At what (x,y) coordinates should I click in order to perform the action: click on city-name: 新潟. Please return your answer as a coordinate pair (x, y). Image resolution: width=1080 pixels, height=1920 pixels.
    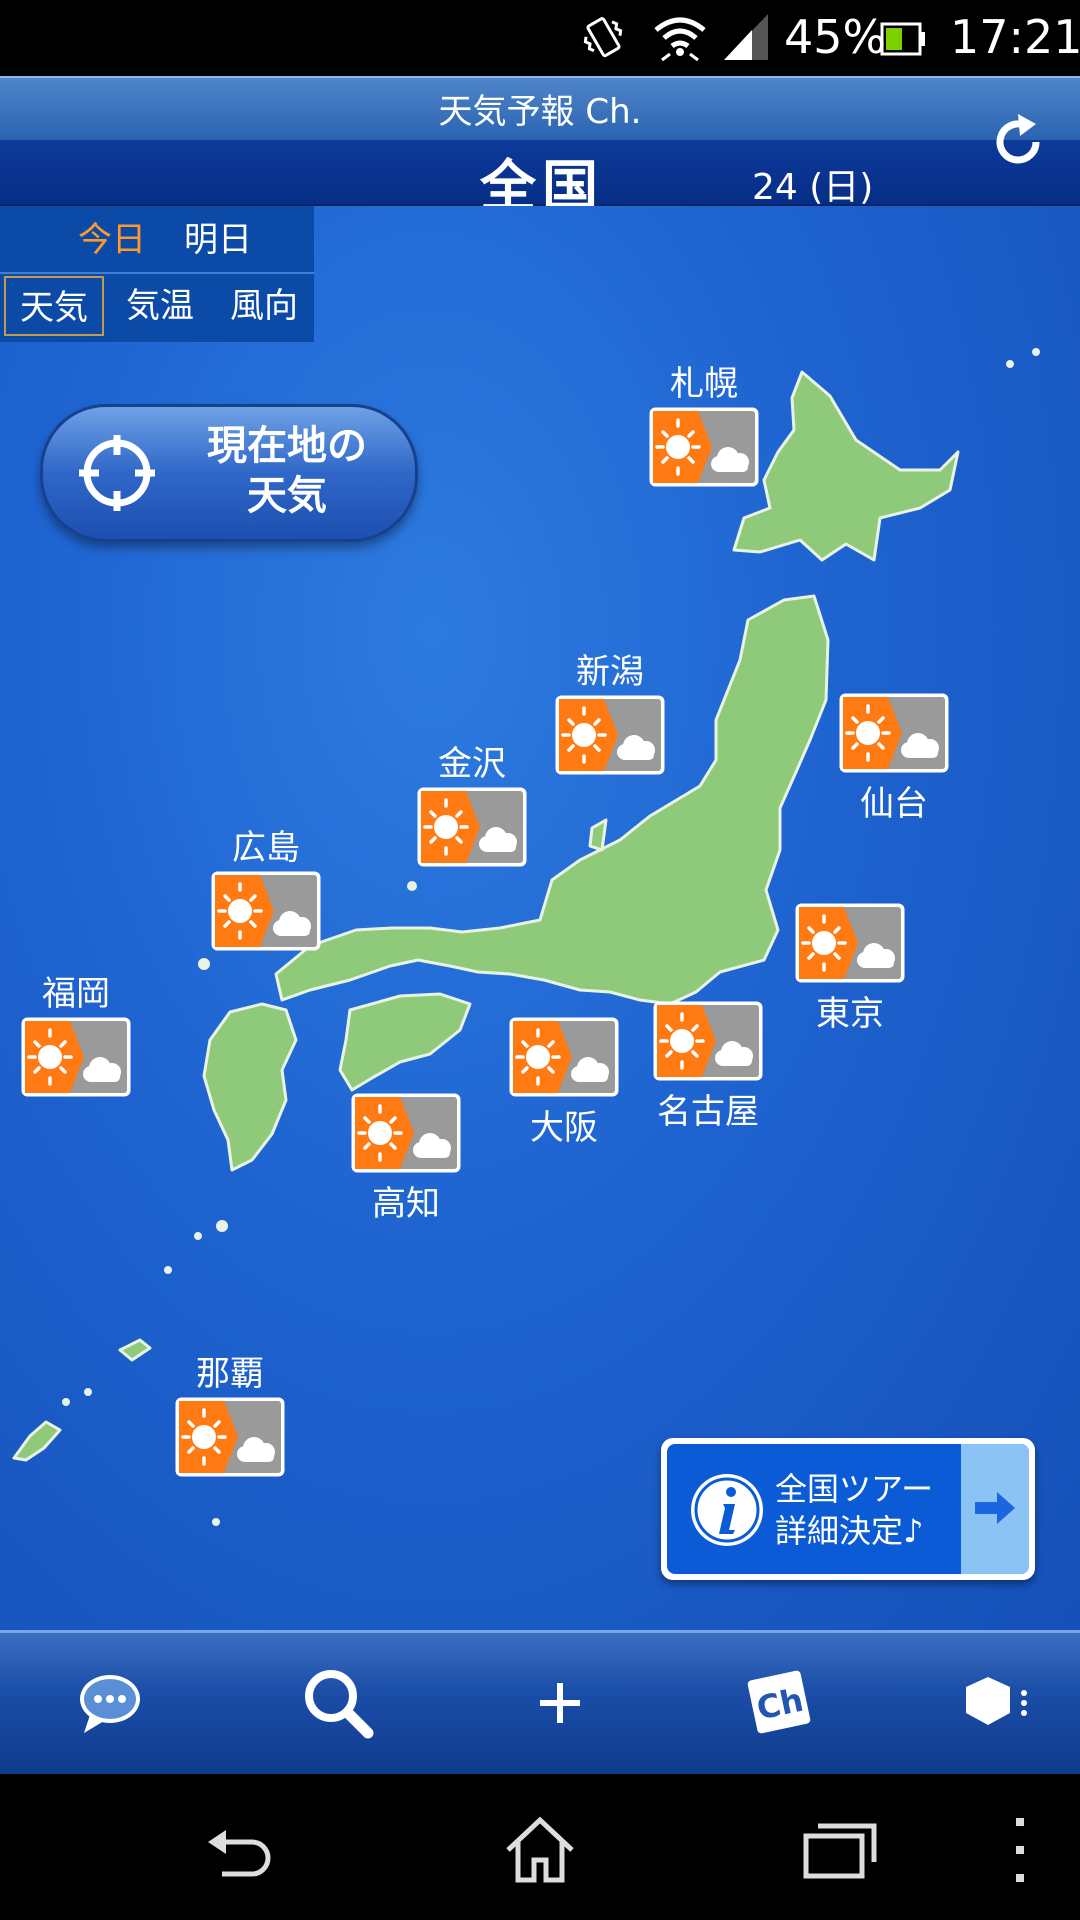
    Looking at the image, I should click on (610, 672).